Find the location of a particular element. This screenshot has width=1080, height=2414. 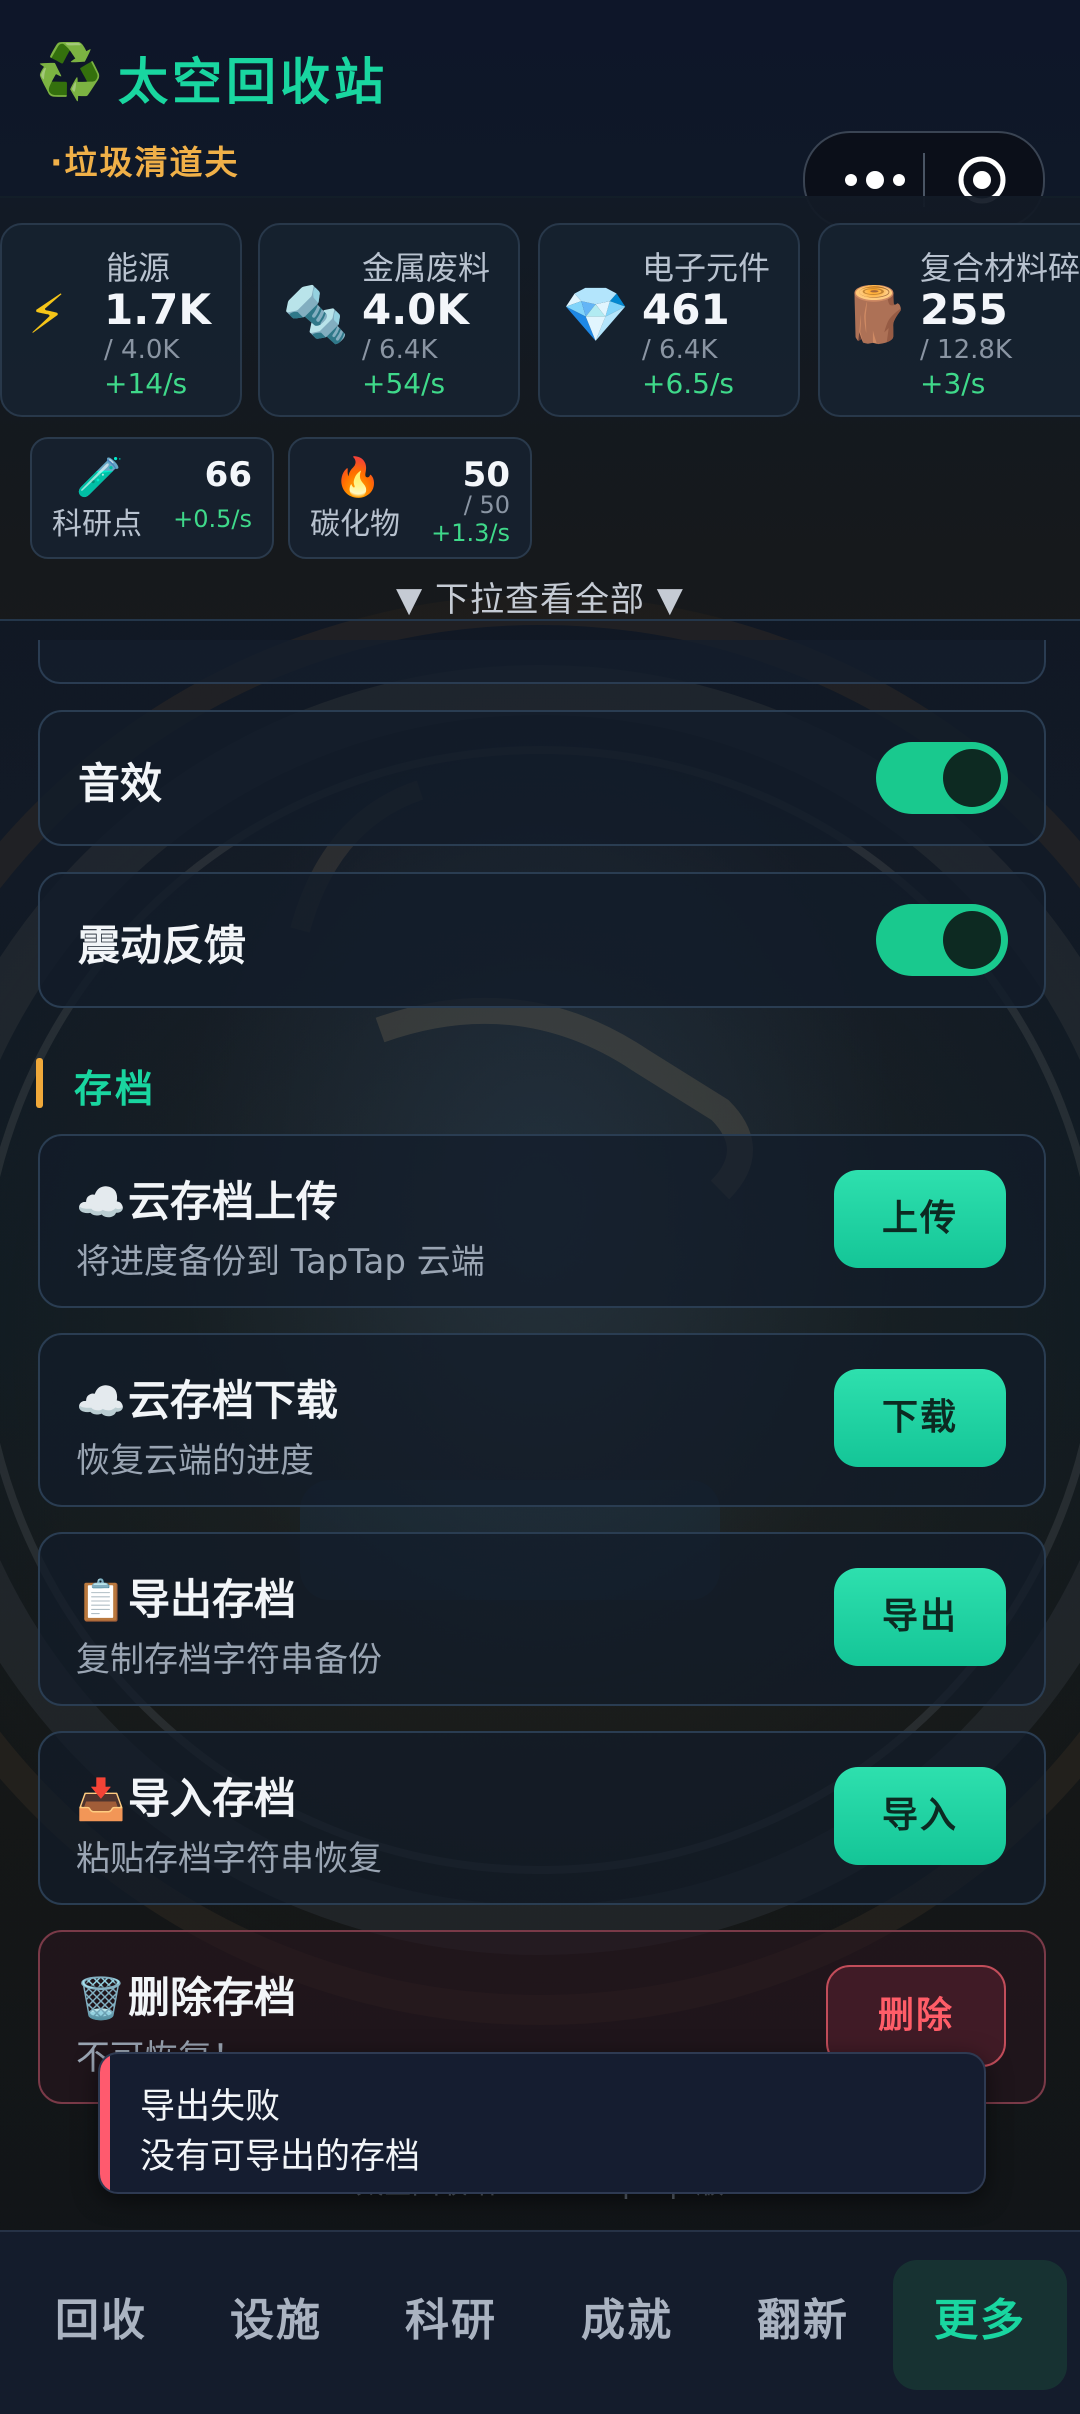

save-card-title: ☁️云存档下载 is located at coordinates (207, 1397).